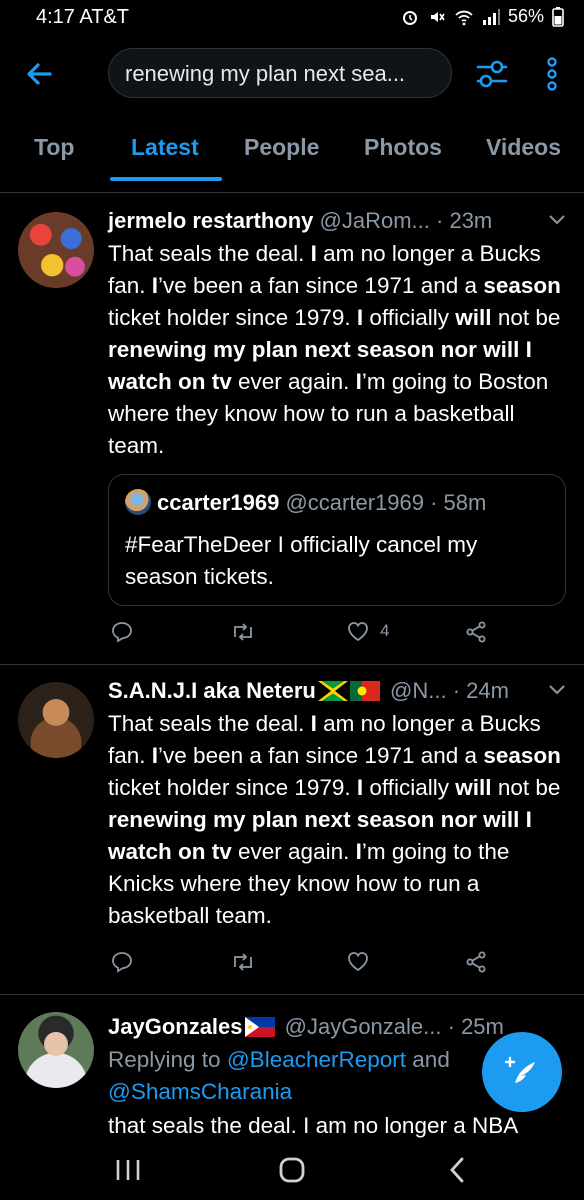 The width and height of the screenshot is (584, 1200). I want to click on back-button, so click(40, 74).